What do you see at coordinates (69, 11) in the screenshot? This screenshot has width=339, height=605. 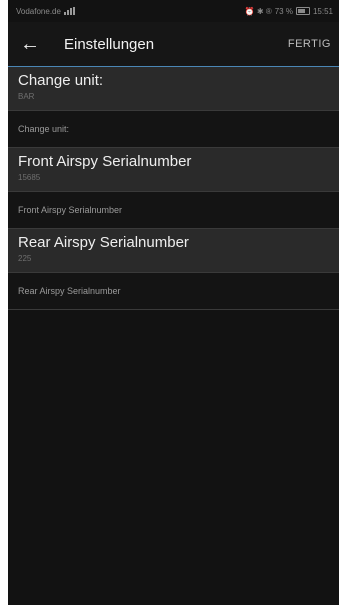 I see `signal-icon` at bounding box center [69, 11].